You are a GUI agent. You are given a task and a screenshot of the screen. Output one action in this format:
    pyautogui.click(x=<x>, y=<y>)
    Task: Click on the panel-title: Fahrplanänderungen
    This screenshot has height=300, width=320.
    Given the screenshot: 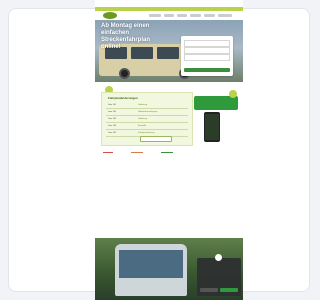 What is the action you would take?
    pyautogui.click(x=123, y=98)
    